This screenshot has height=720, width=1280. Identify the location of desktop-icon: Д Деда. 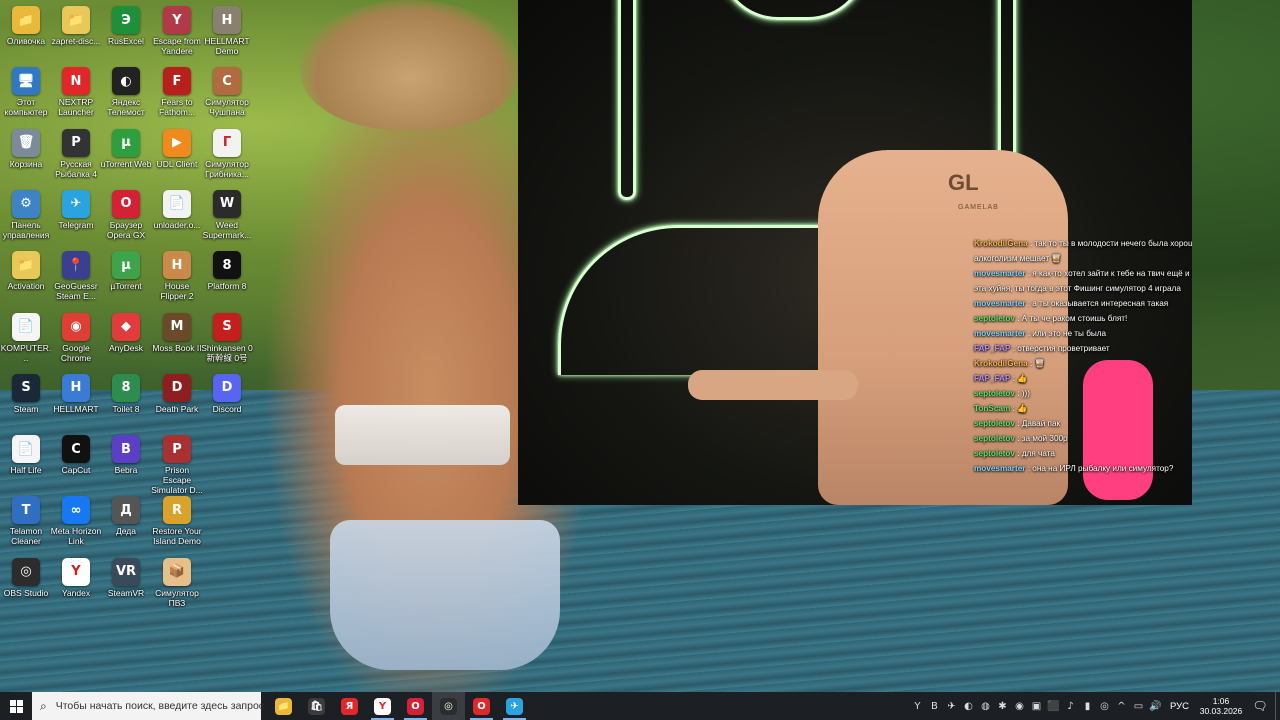
(126, 514).